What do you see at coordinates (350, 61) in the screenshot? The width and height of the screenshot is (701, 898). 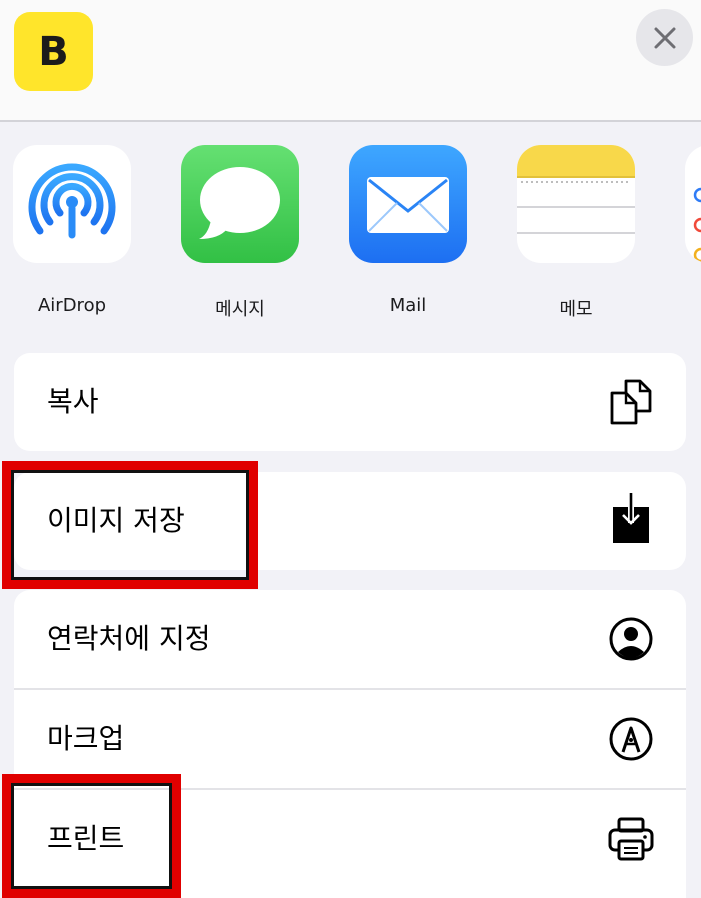 I see `share-sheet-header: B` at bounding box center [350, 61].